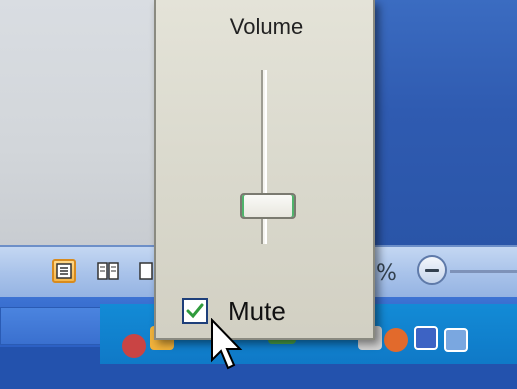 Image resolution: width=517 pixels, height=389 pixels. I want to click on web-layout-icon, so click(146, 271).